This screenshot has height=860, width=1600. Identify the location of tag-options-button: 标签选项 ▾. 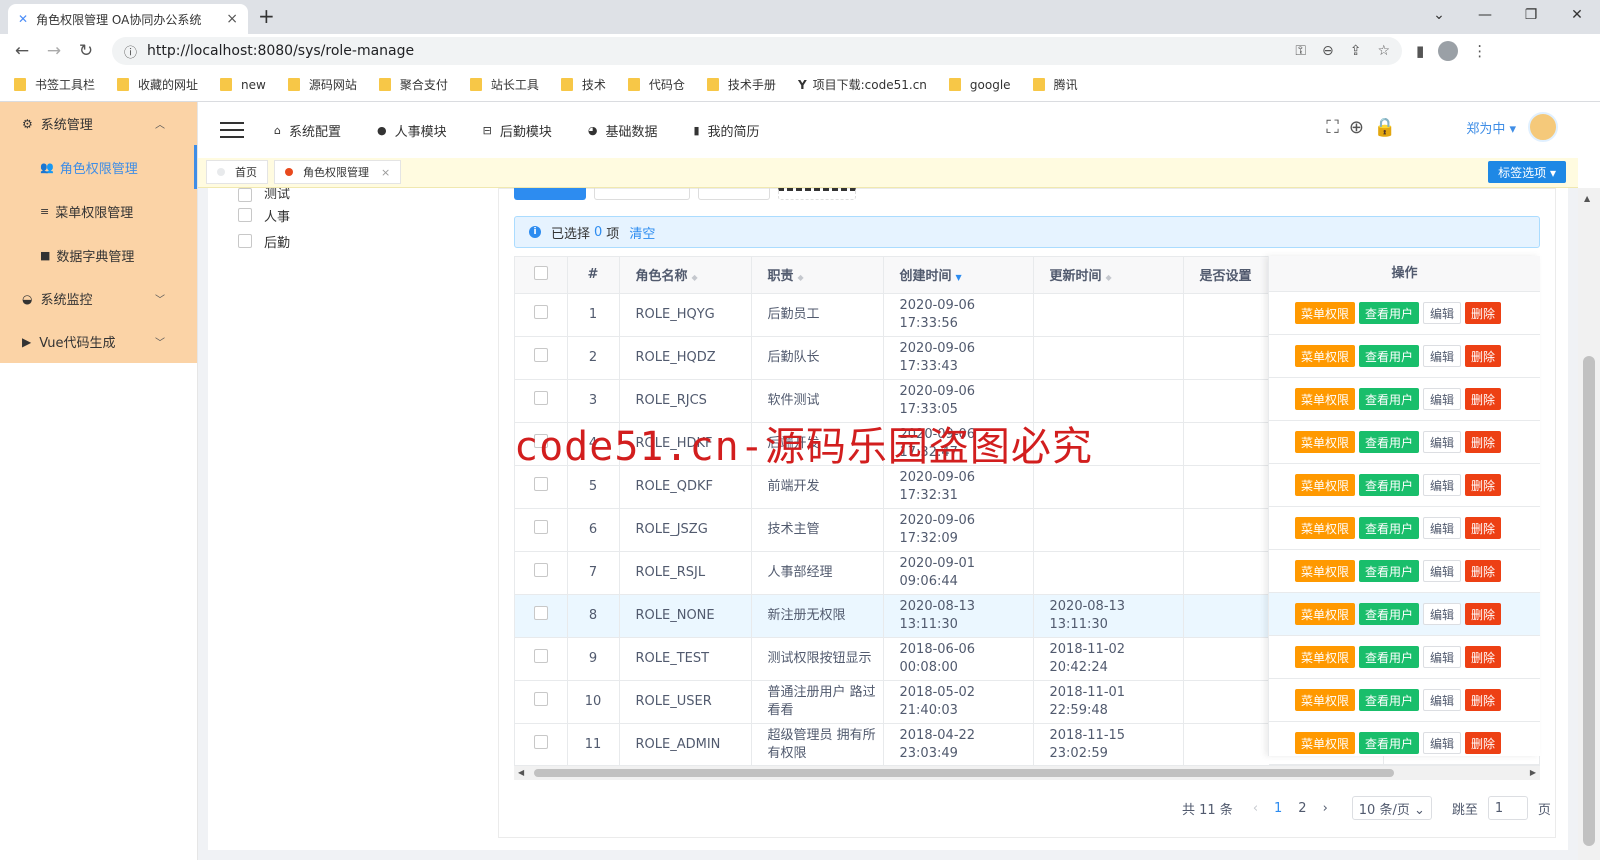
(1527, 172).